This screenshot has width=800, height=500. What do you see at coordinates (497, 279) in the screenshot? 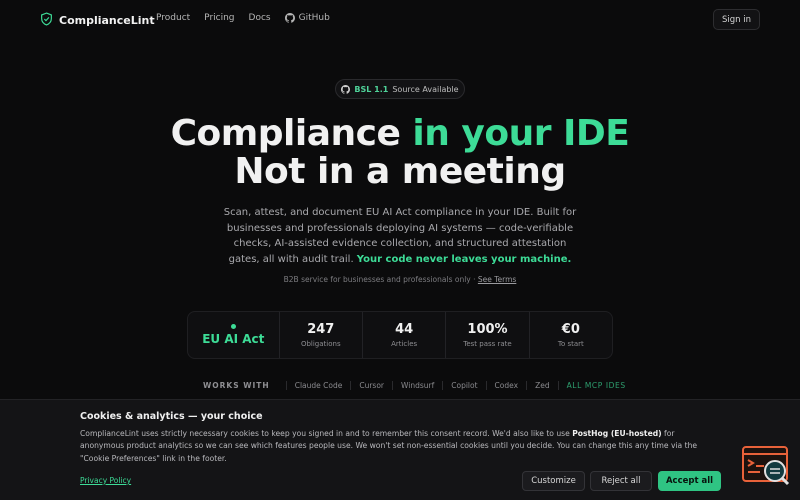
I see `see-terms-link: See Terms` at bounding box center [497, 279].